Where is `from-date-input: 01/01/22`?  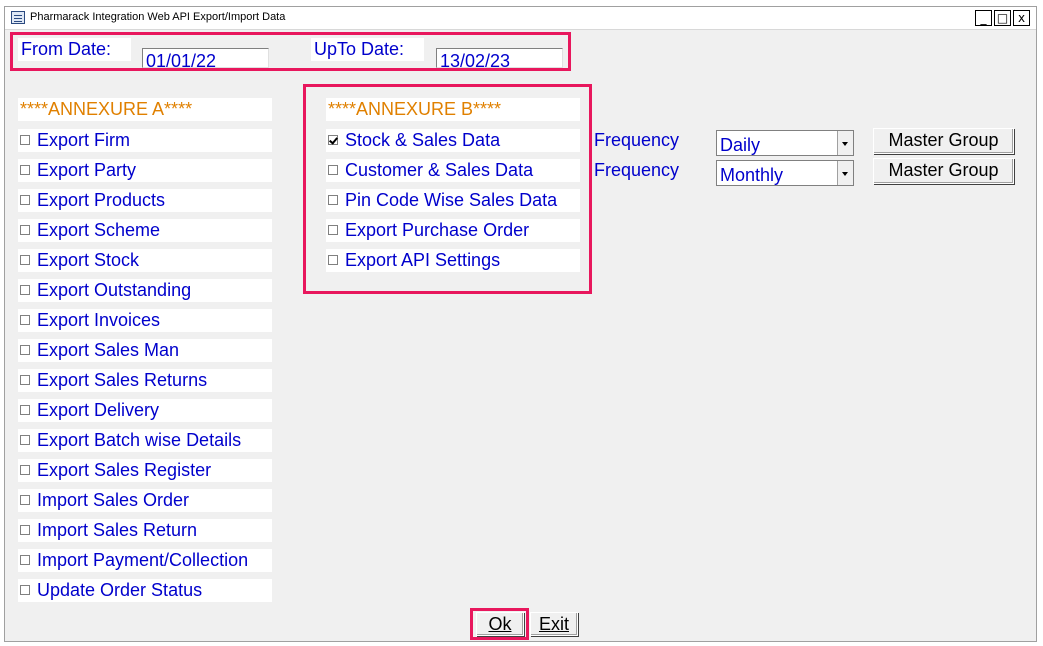
from-date-input: 01/01/22 is located at coordinates (205, 58).